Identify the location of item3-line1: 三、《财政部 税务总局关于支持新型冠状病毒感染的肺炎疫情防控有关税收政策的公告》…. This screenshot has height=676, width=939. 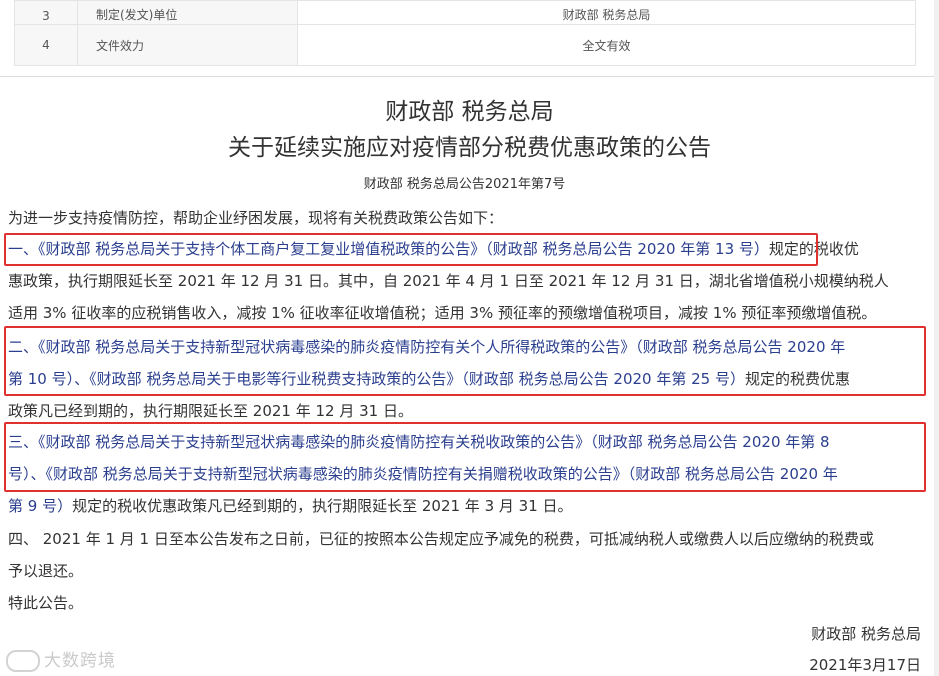
(419, 441).